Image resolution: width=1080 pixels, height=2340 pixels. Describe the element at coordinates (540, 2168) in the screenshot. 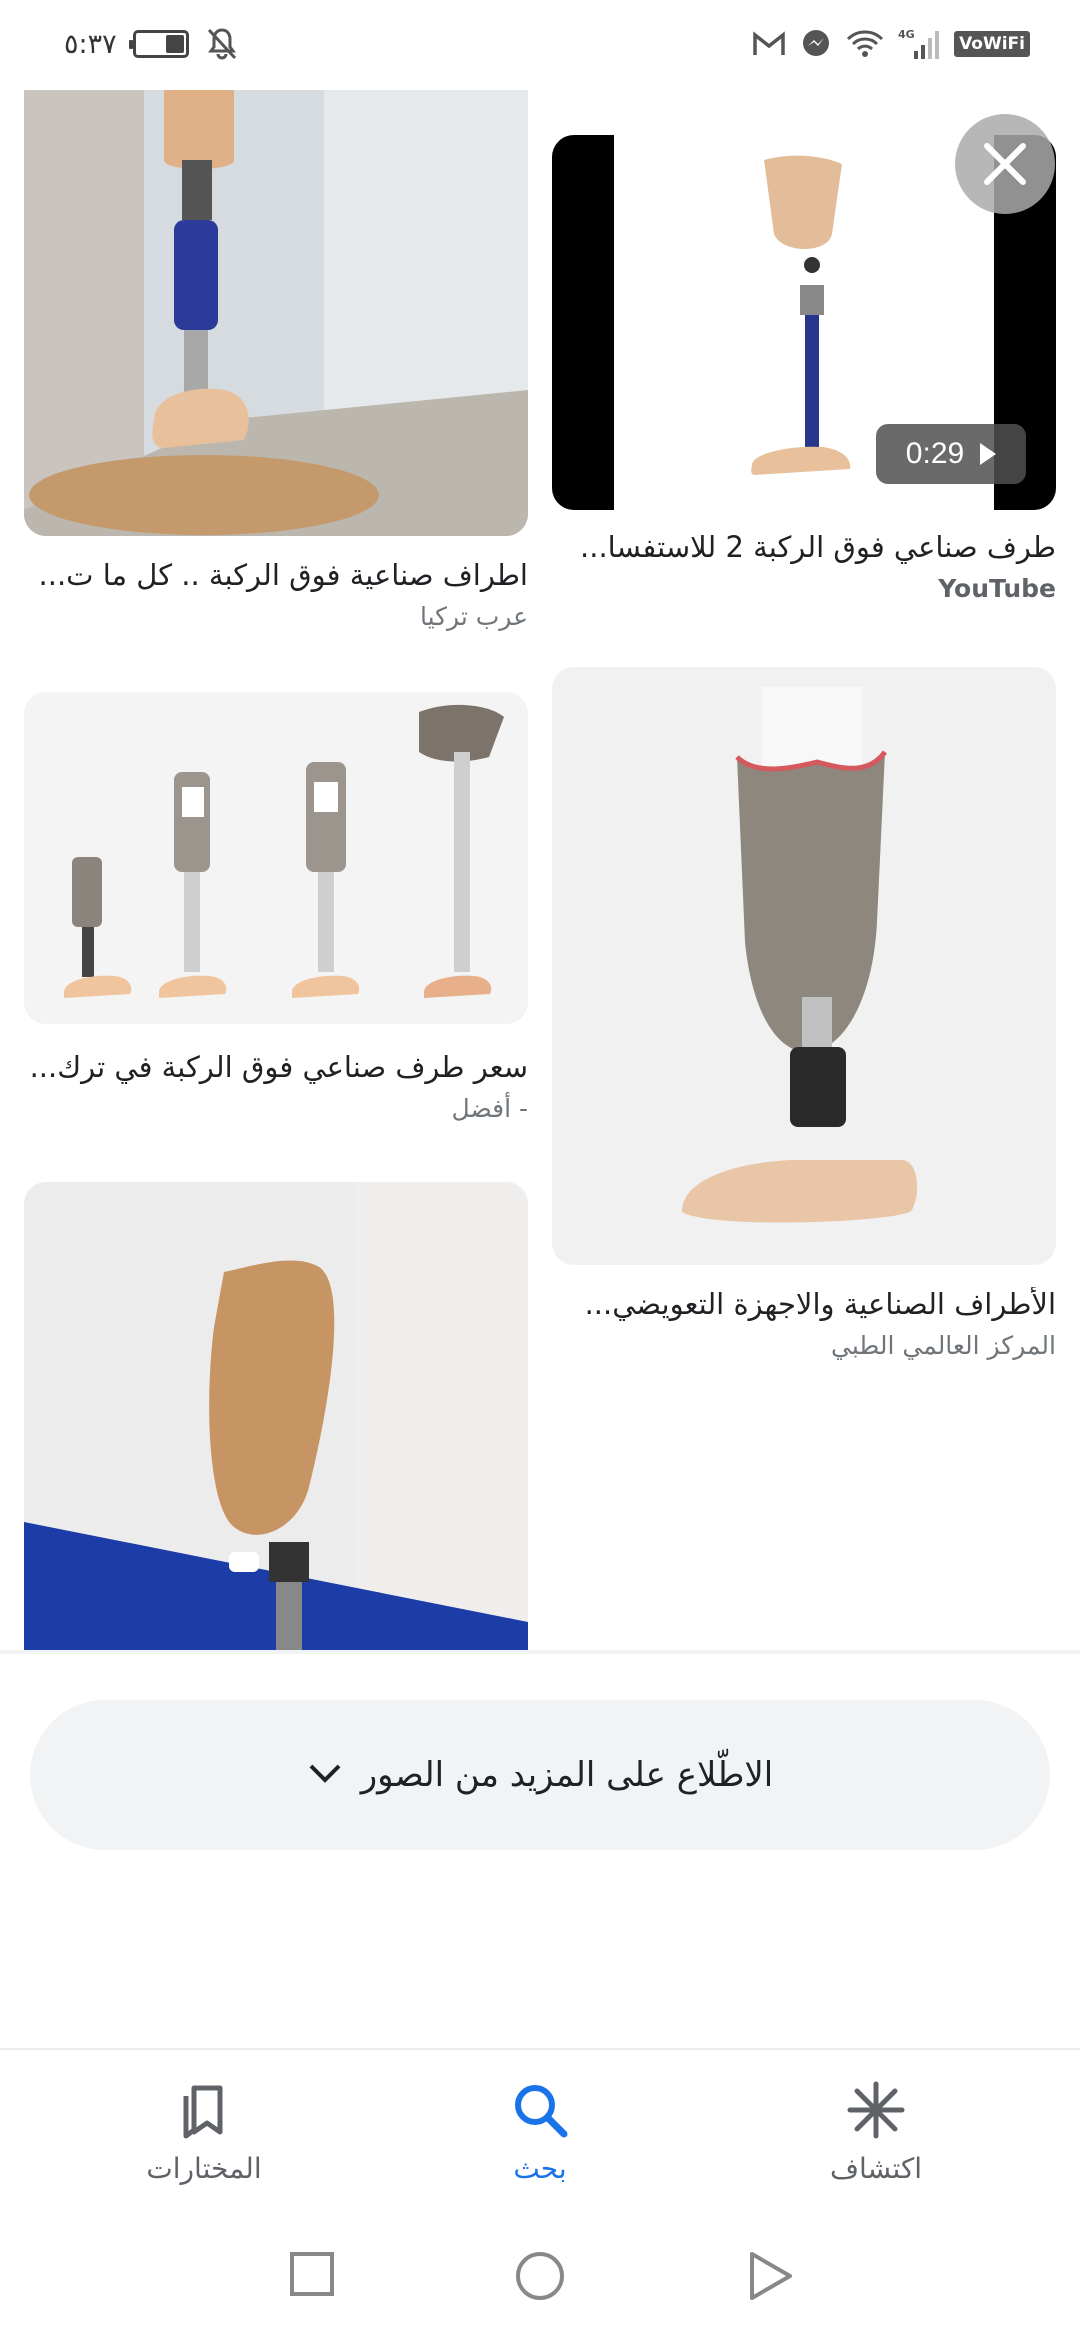

I see `nav-label: بحث` at that location.